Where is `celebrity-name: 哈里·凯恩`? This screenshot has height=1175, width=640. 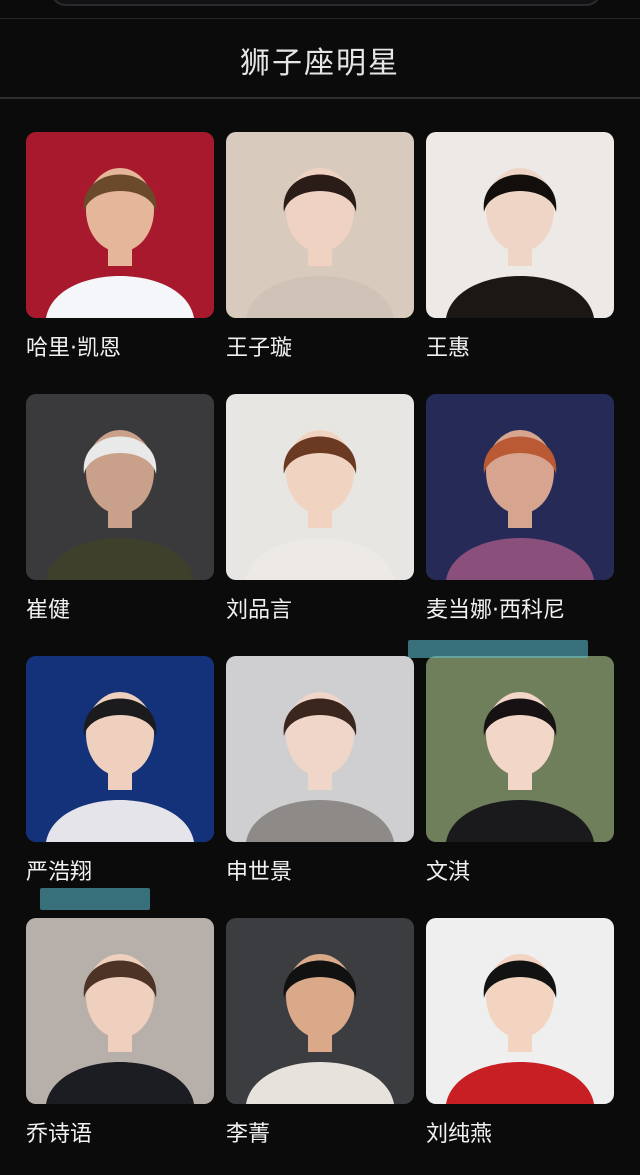
celebrity-name: 哈里·凯恩 is located at coordinates (73, 348).